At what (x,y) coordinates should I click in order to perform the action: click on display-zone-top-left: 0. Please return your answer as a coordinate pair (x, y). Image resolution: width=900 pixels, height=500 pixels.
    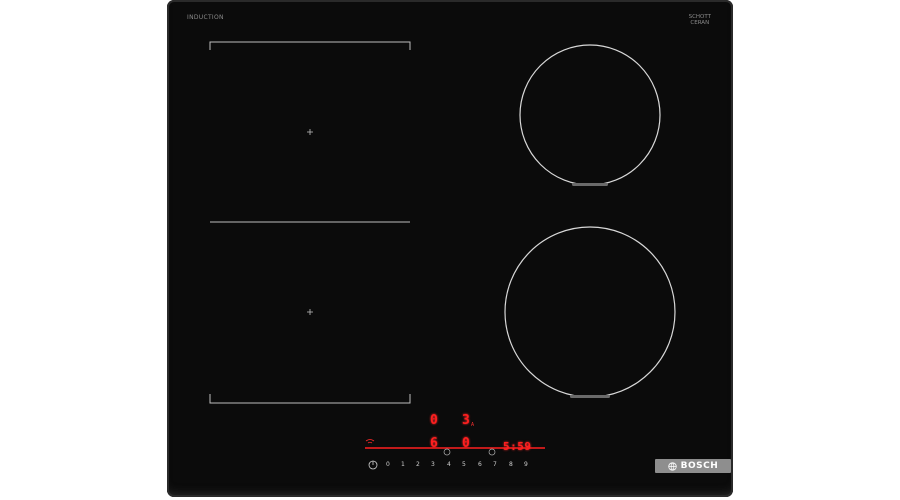
    Looking at the image, I should click on (434, 420).